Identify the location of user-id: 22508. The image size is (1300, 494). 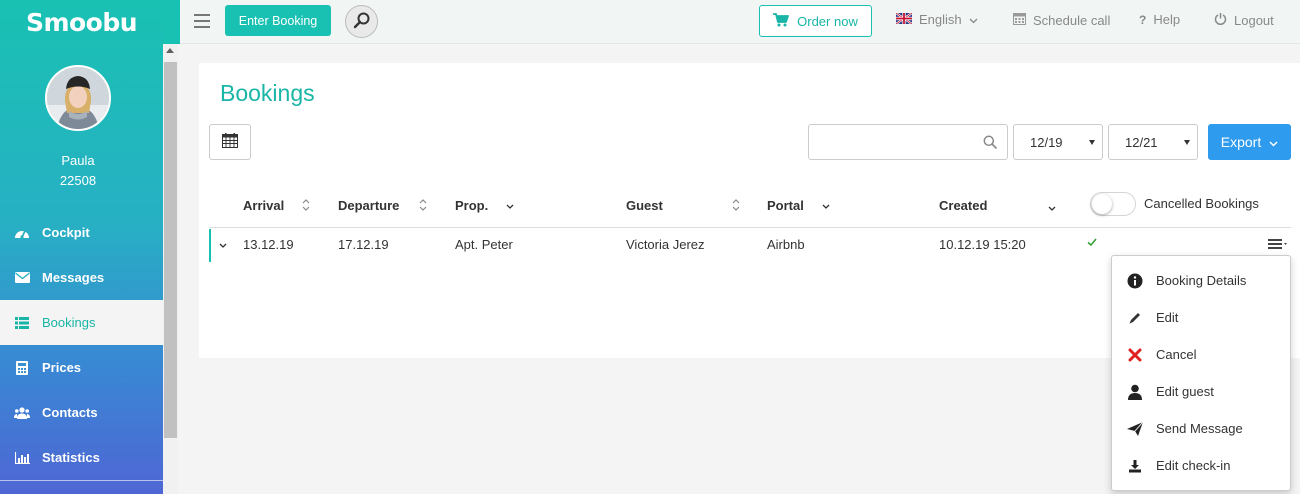
(78, 180).